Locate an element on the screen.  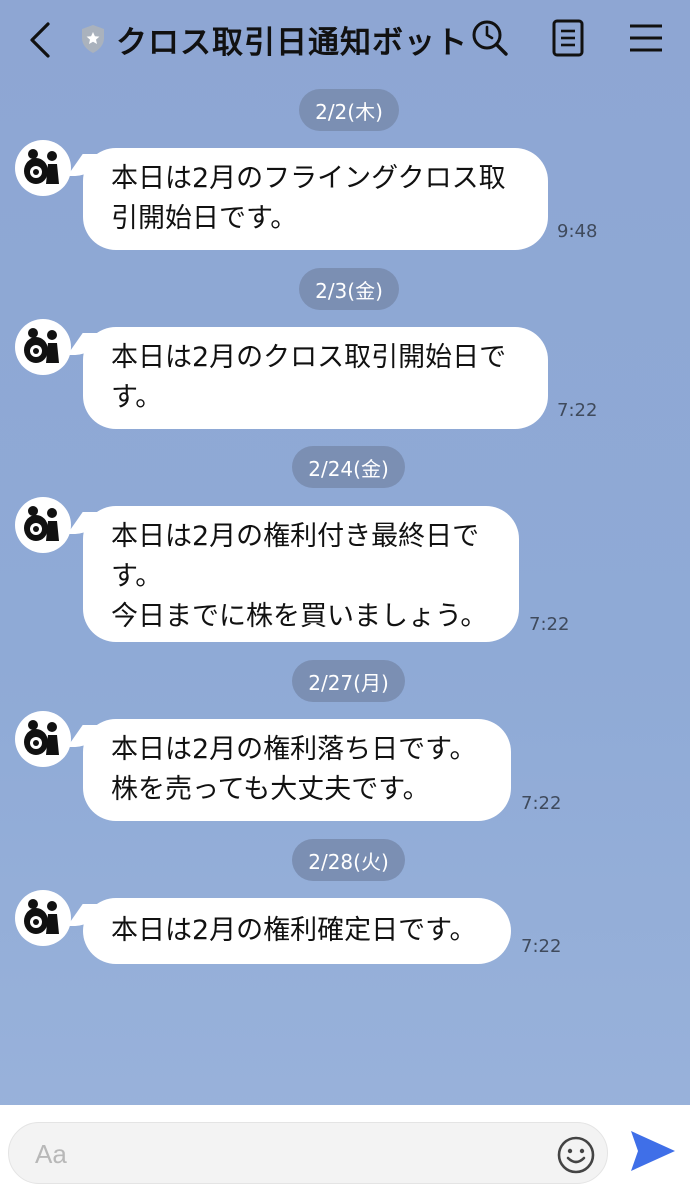
date-separator: 2/3(金) is located at coordinates (349, 289).